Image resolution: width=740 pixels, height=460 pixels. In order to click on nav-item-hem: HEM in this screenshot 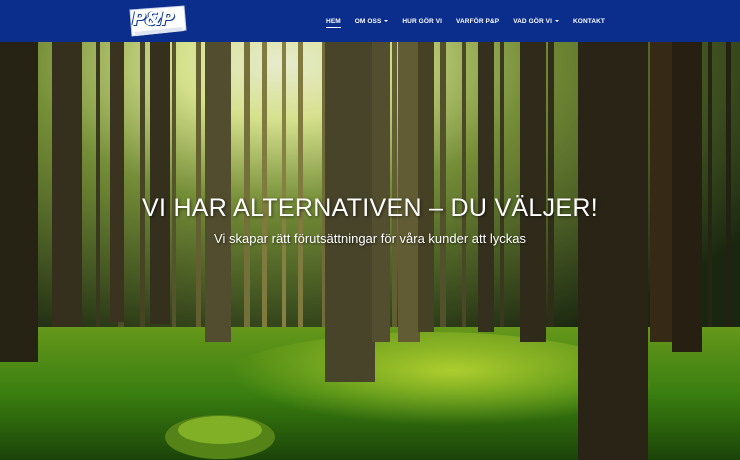, I will do `click(333, 21)`.